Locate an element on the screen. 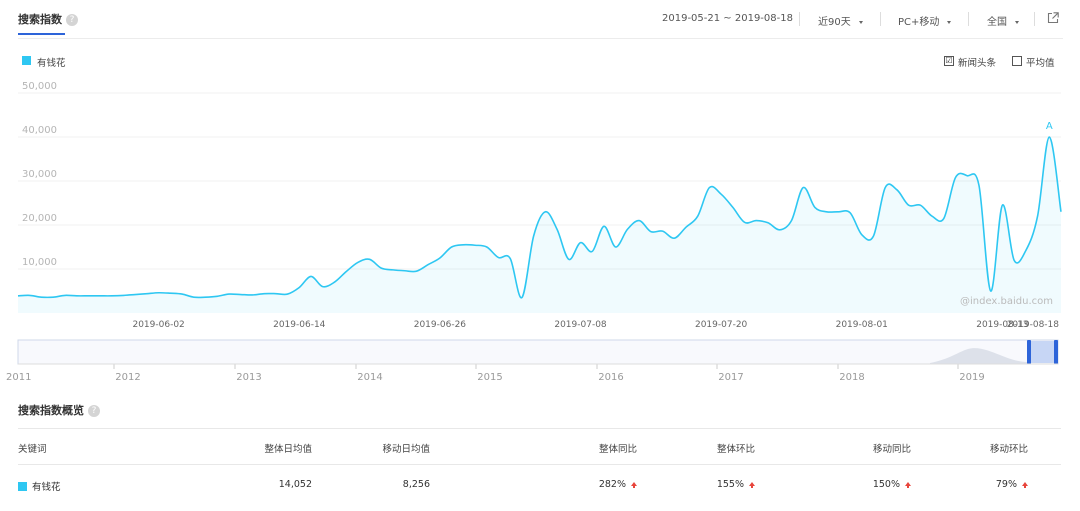  y-tick-label: 10,000 is located at coordinates (39, 262).